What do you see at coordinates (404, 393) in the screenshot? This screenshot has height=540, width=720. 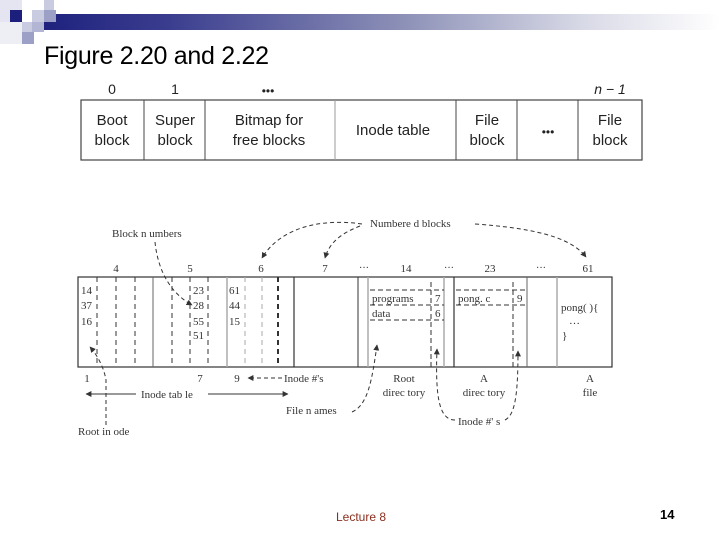 I see `root-dir-label-line2: direc tory` at bounding box center [404, 393].